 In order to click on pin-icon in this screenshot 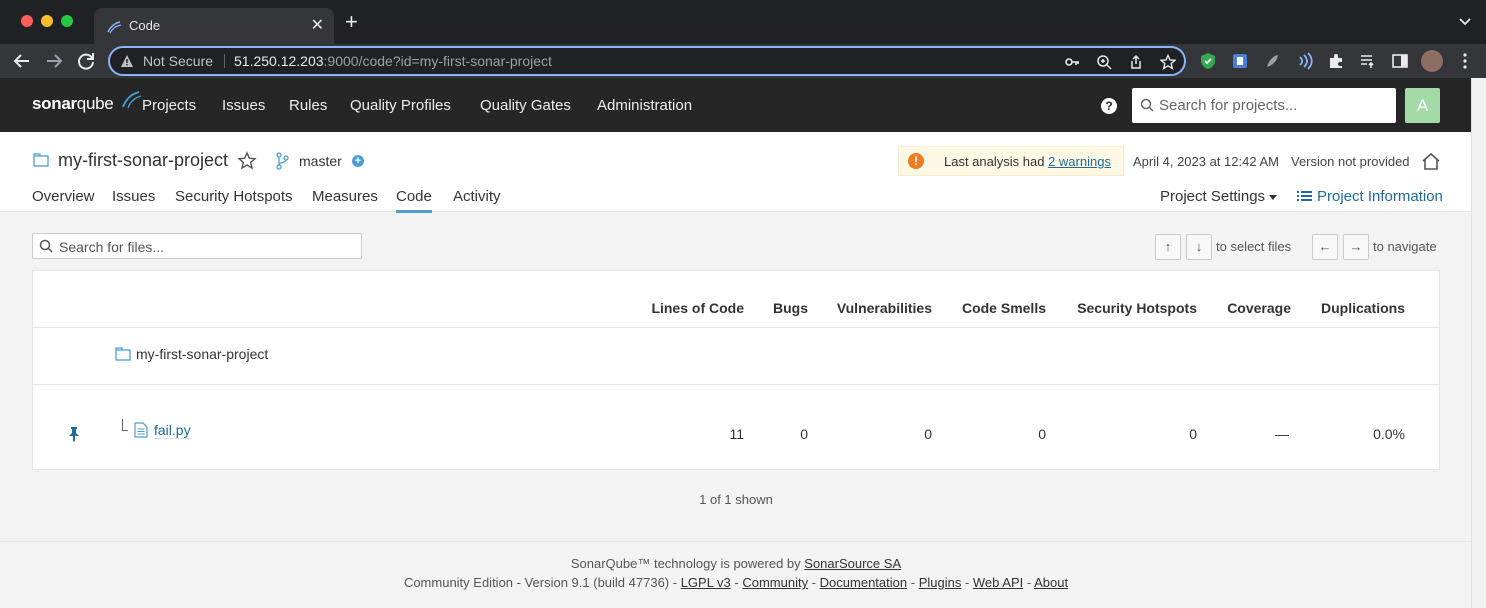, I will do `click(74, 434)`.